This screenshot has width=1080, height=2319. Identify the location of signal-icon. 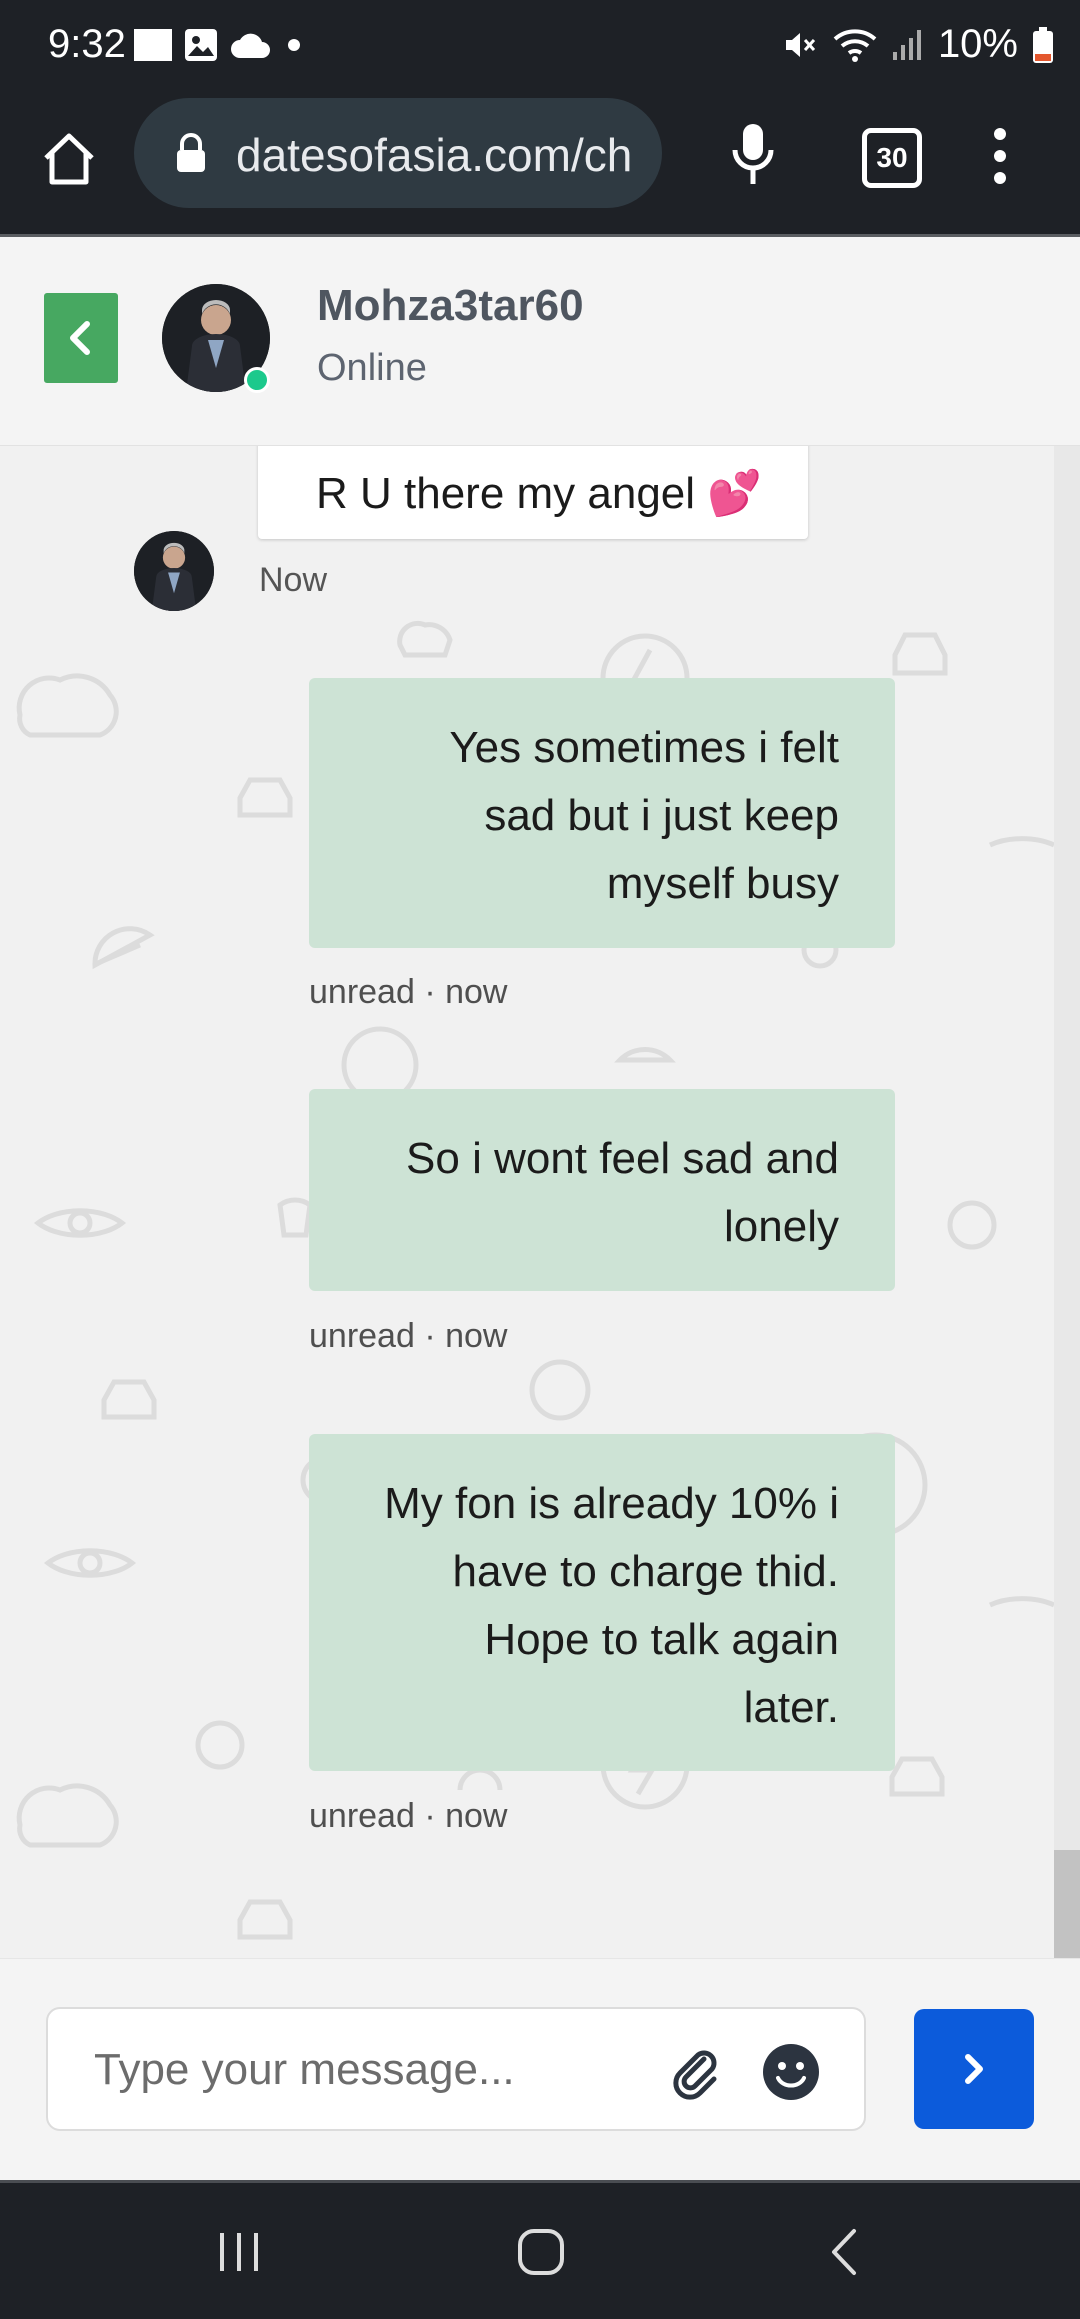
(906, 44).